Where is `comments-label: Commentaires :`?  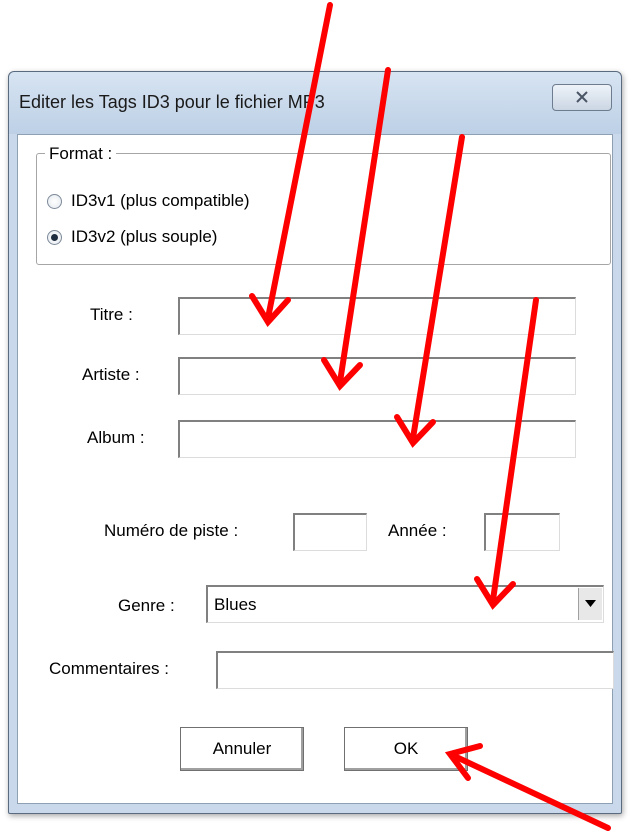
comments-label: Commentaires : is located at coordinates (109, 668).